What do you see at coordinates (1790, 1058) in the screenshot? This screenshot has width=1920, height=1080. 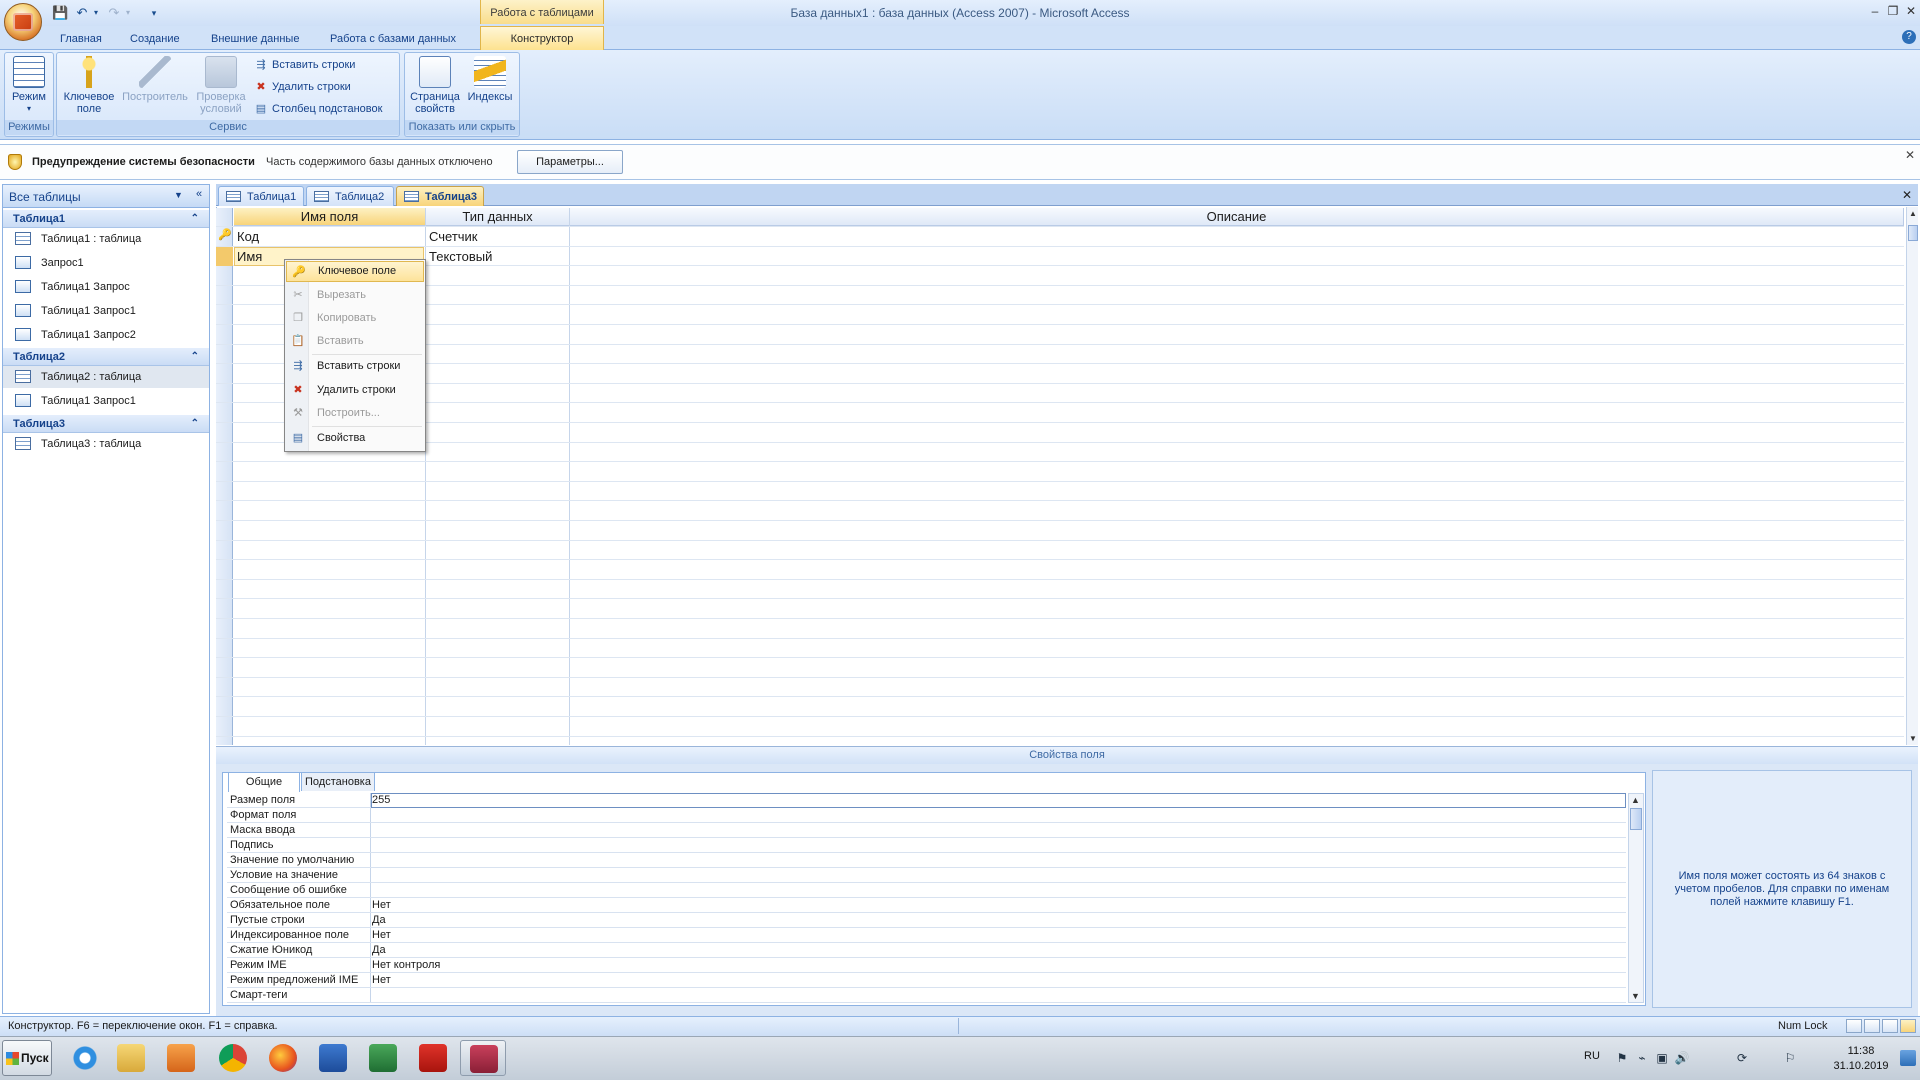 I see `tray-flag-icon: ⚐` at bounding box center [1790, 1058].